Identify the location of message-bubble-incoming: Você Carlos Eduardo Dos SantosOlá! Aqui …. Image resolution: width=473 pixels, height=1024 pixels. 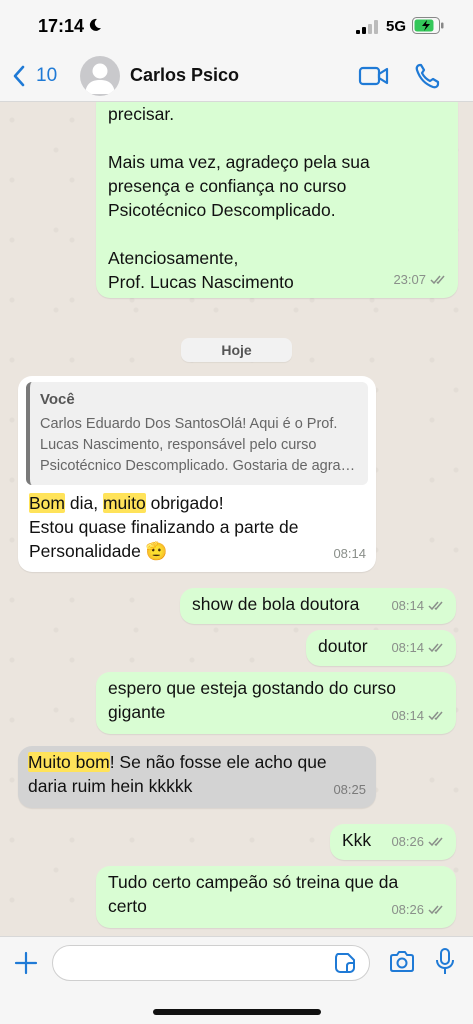
(197, 474).